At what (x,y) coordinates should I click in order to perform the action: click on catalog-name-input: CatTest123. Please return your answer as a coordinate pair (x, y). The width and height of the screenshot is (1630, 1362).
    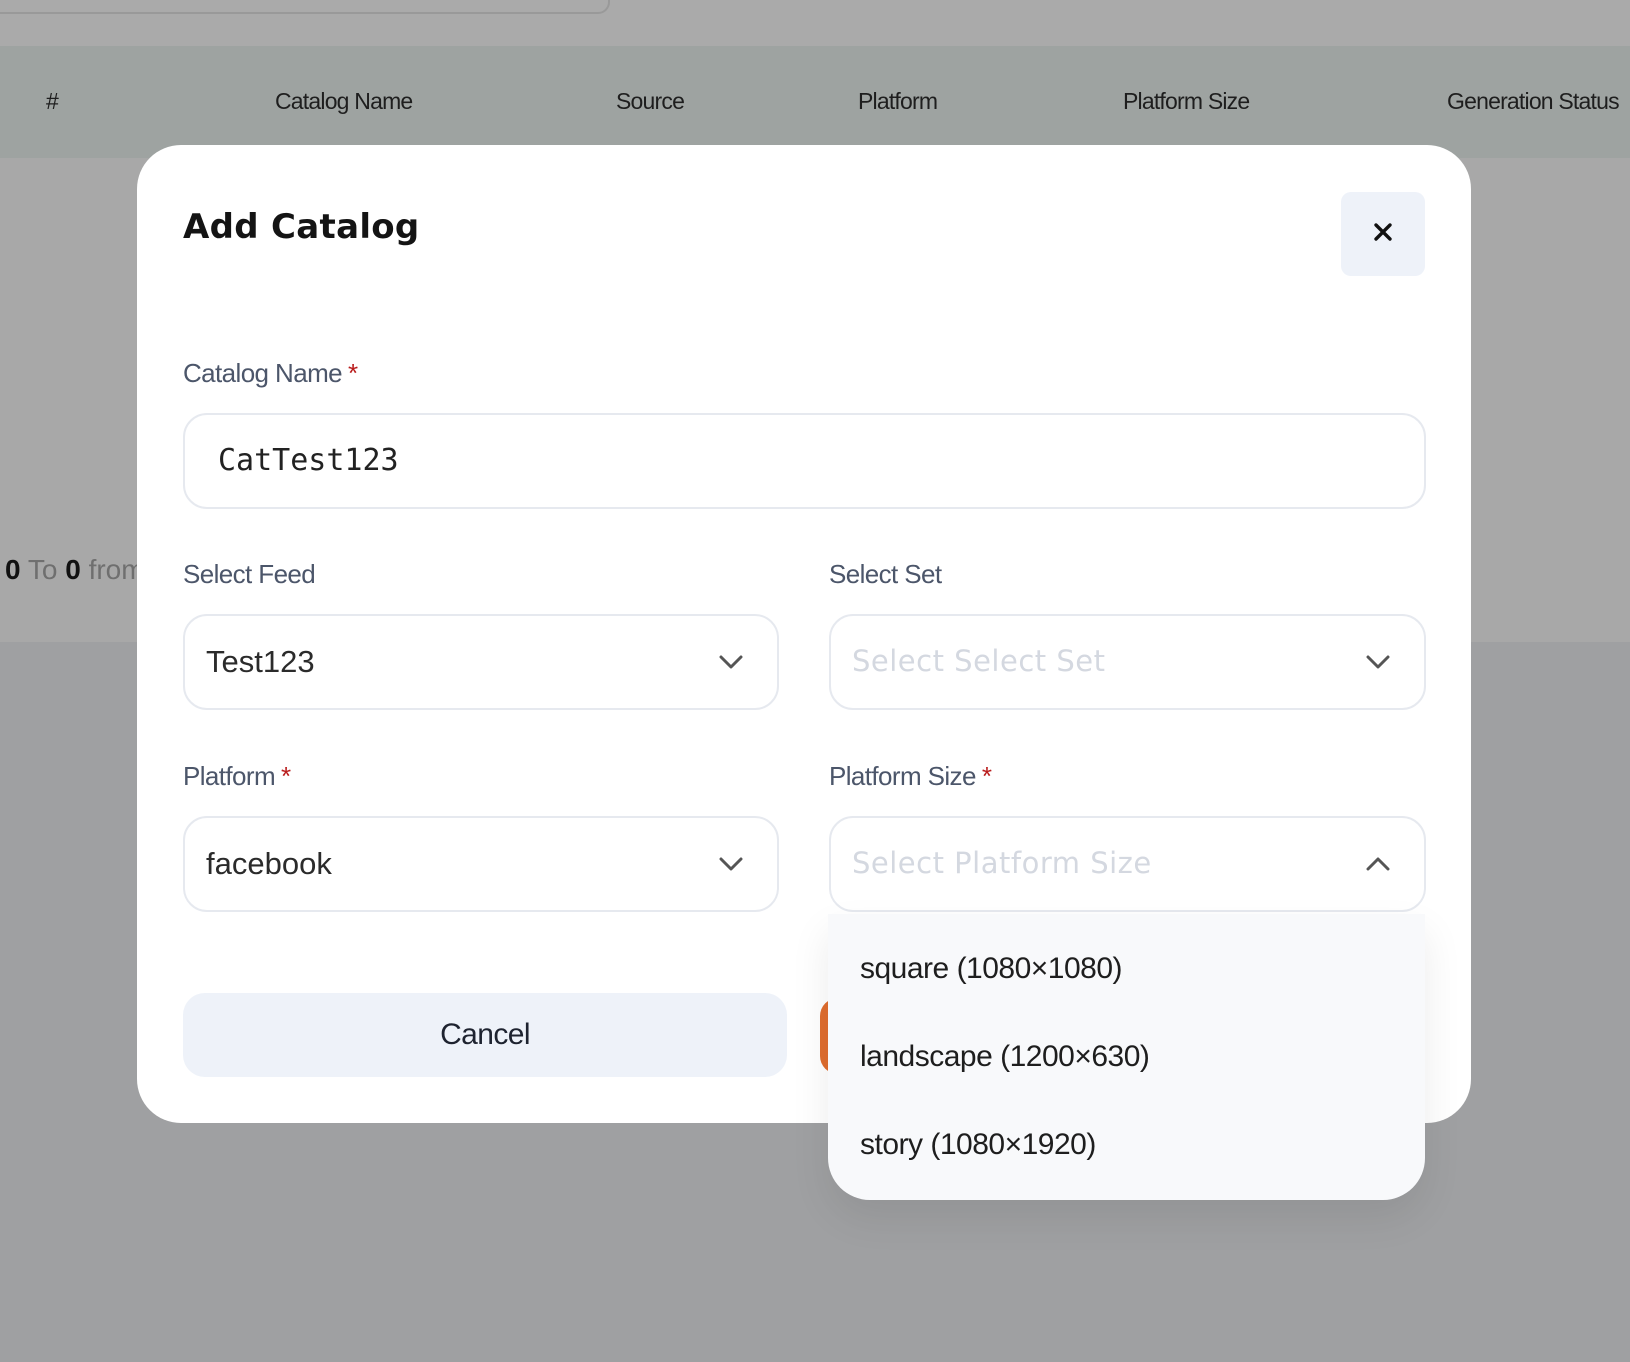
    Looking at the image, I should click on (804, 461).